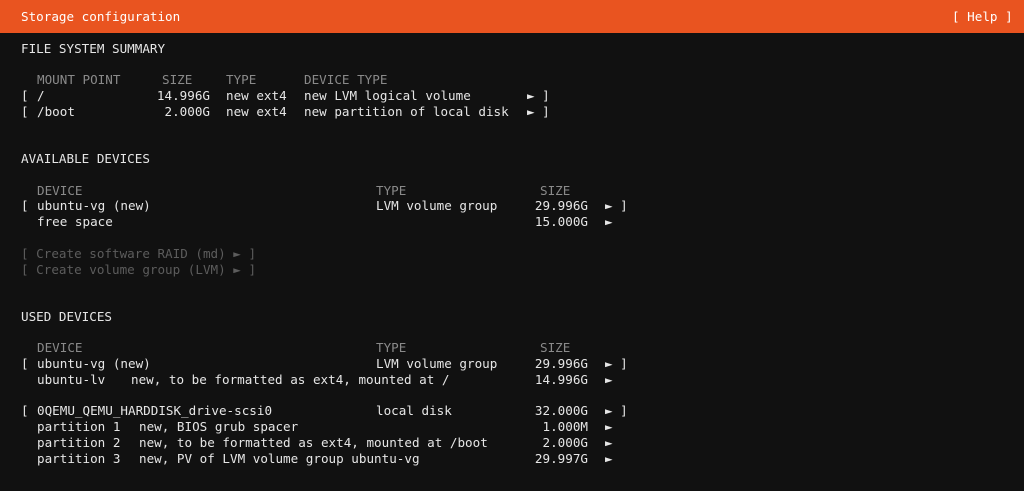 The image size is (1024, 491). I want to click on lv-name: ubuntu-lv, so click(71, 379).